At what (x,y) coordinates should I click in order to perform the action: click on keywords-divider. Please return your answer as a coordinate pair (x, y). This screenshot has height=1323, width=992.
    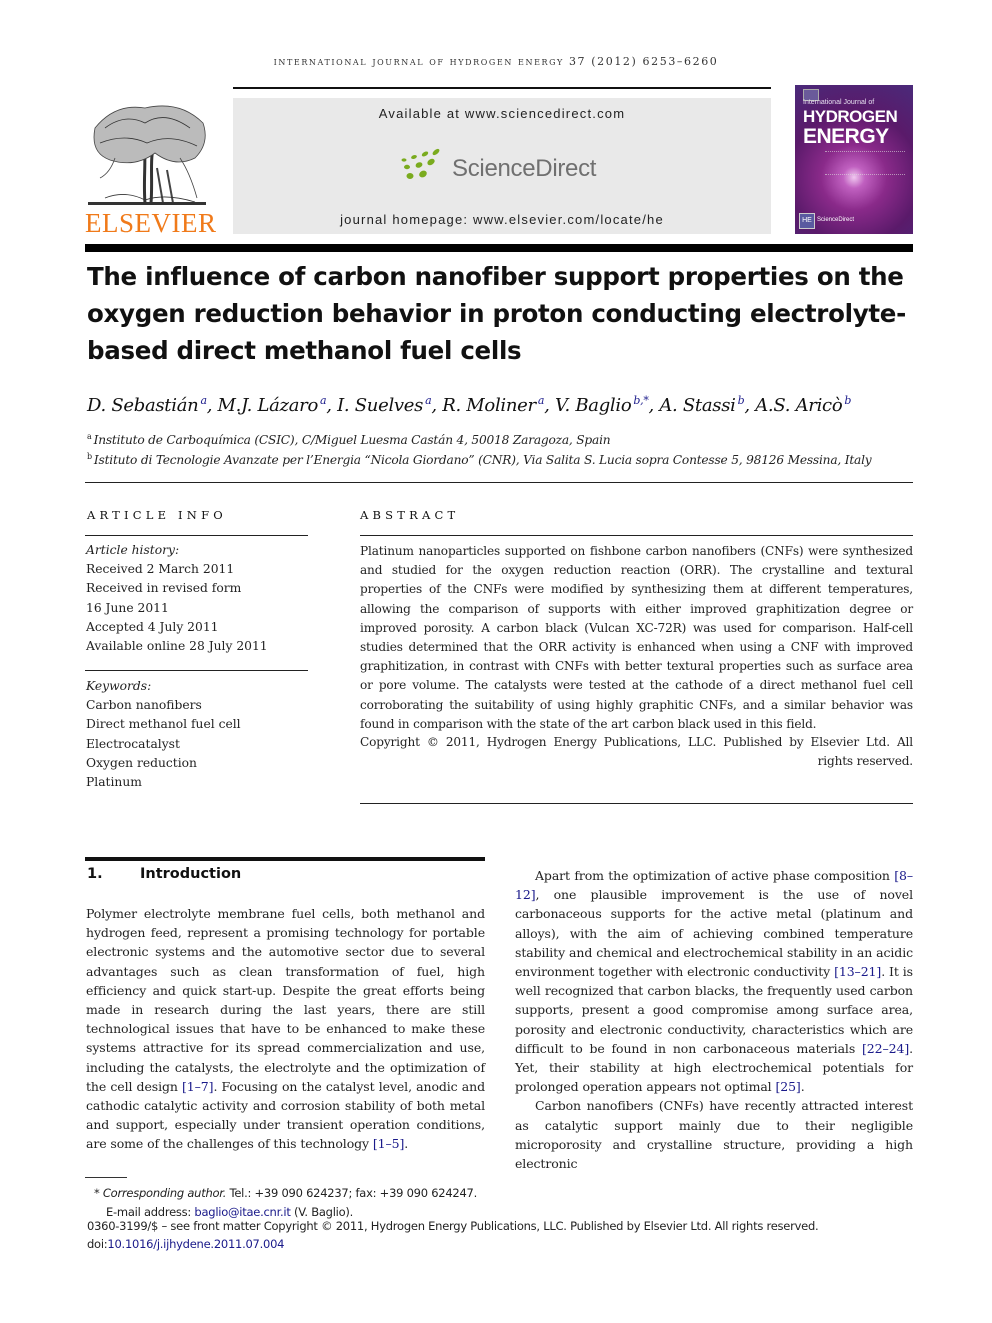
    Looking at the image, I should click on (196, 670).